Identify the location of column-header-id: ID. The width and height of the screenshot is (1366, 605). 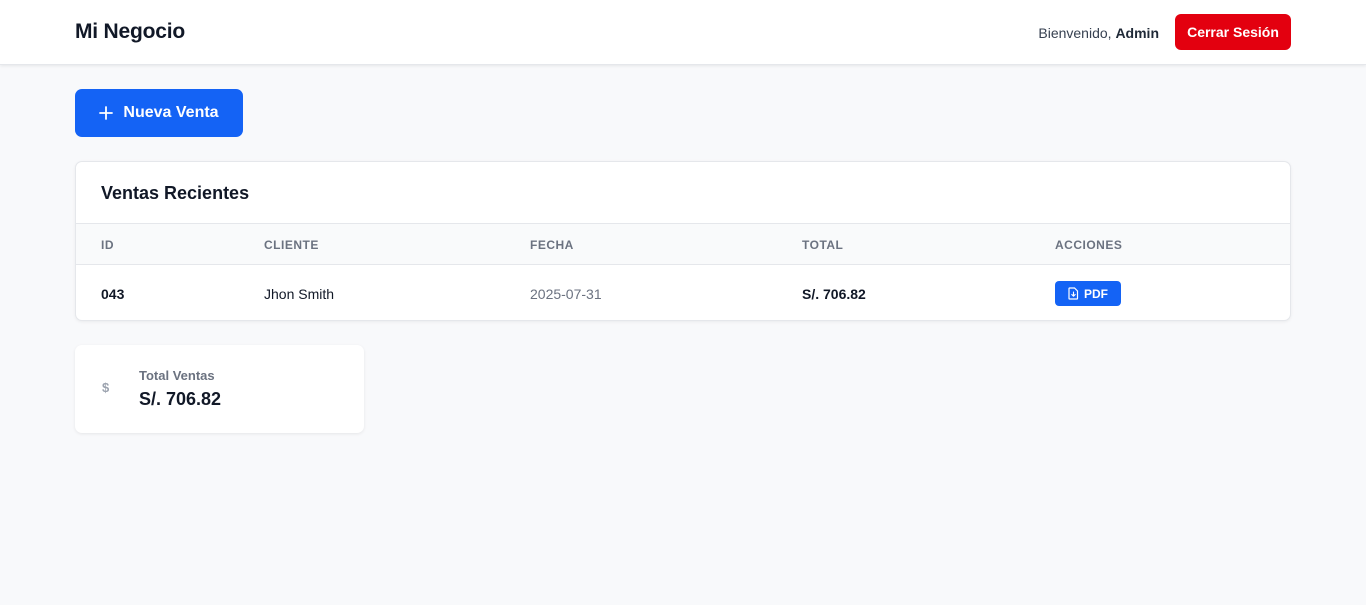
(107, 245).